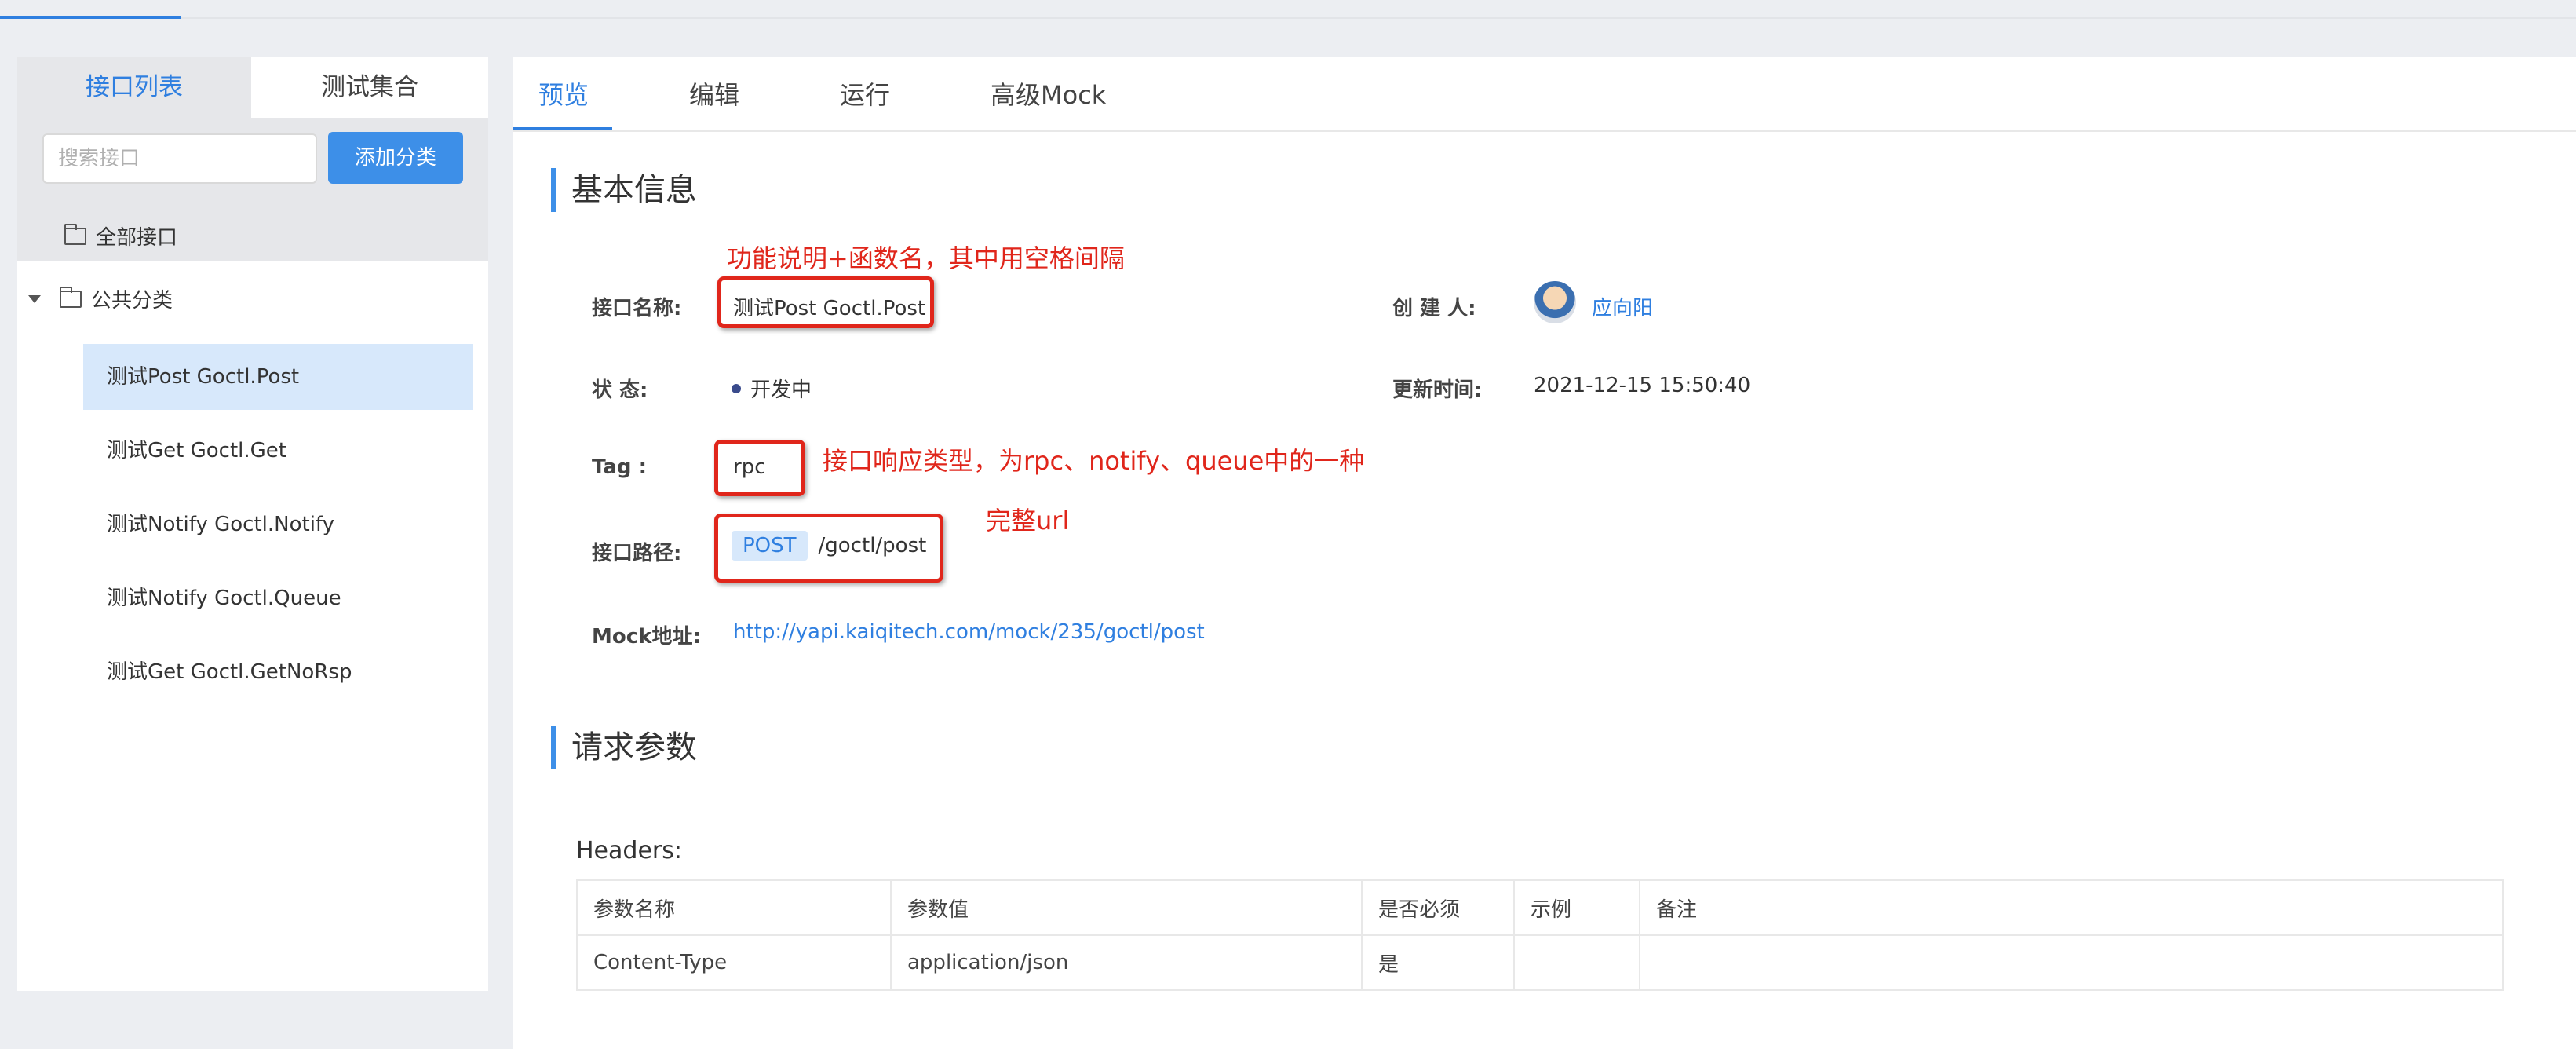 This screenshot has width=2576, height=1049. I want to click on table-header-row: 参数名称 参数值 是否必须 示例 备注, so click(1540, 907).